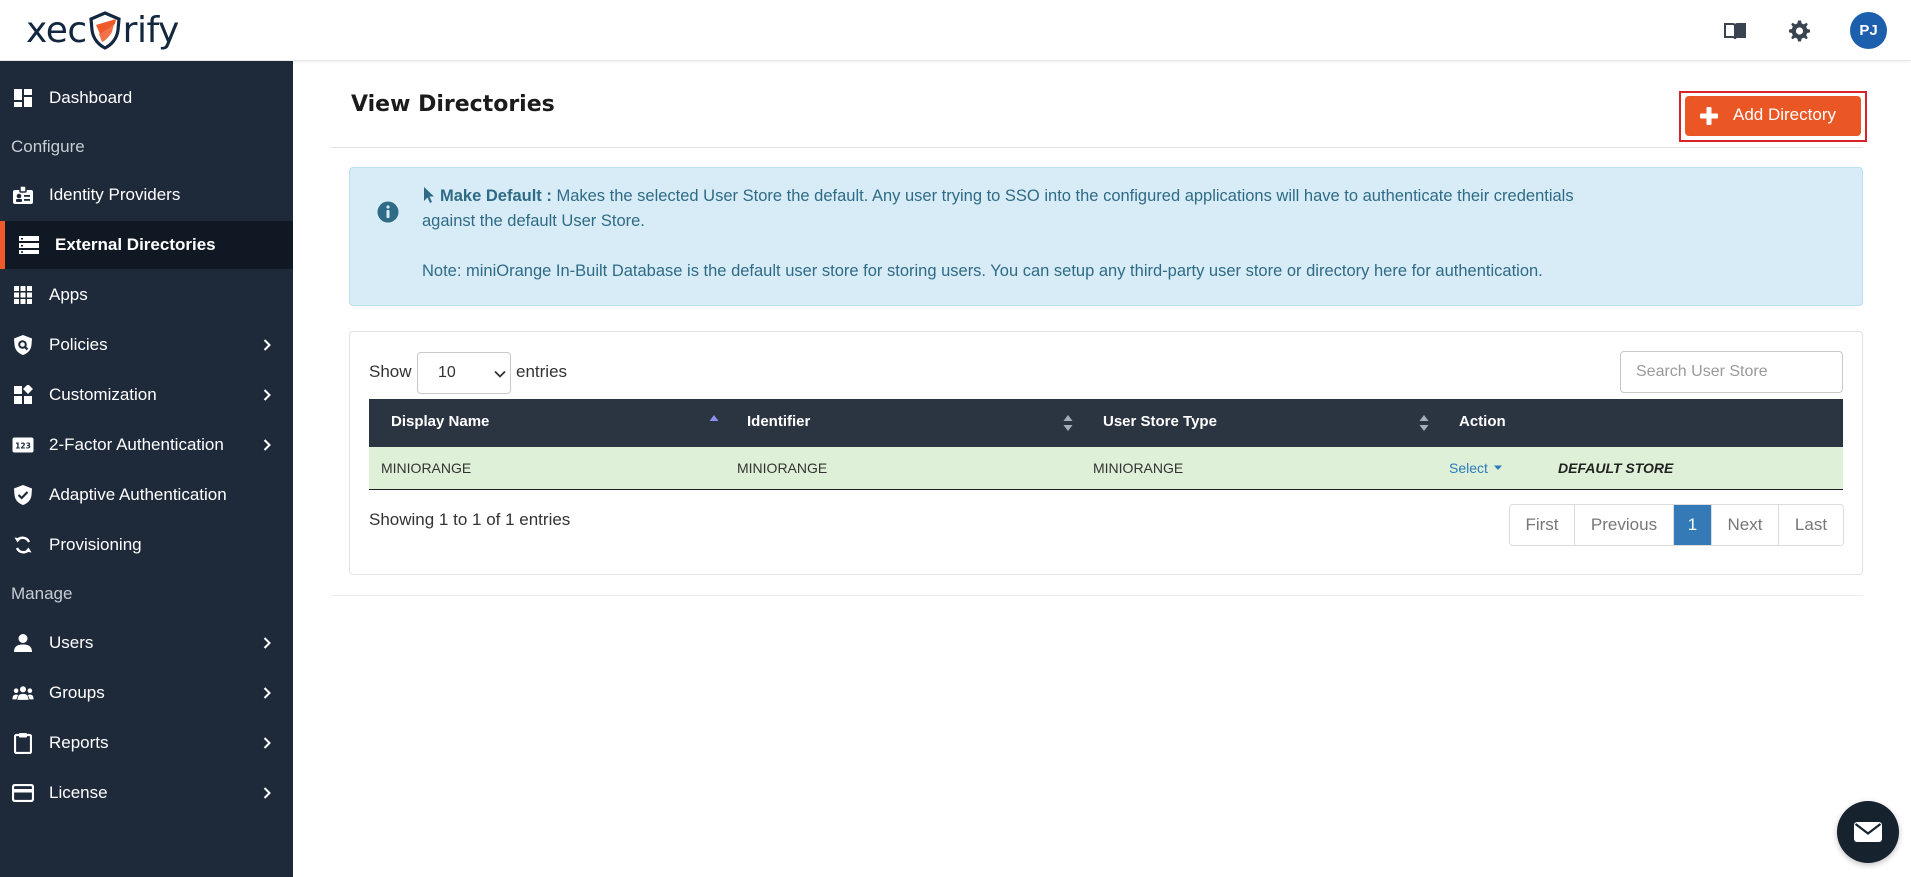  I want to click on pagination: First Previous 1 Next Last, so click(1676, 525).